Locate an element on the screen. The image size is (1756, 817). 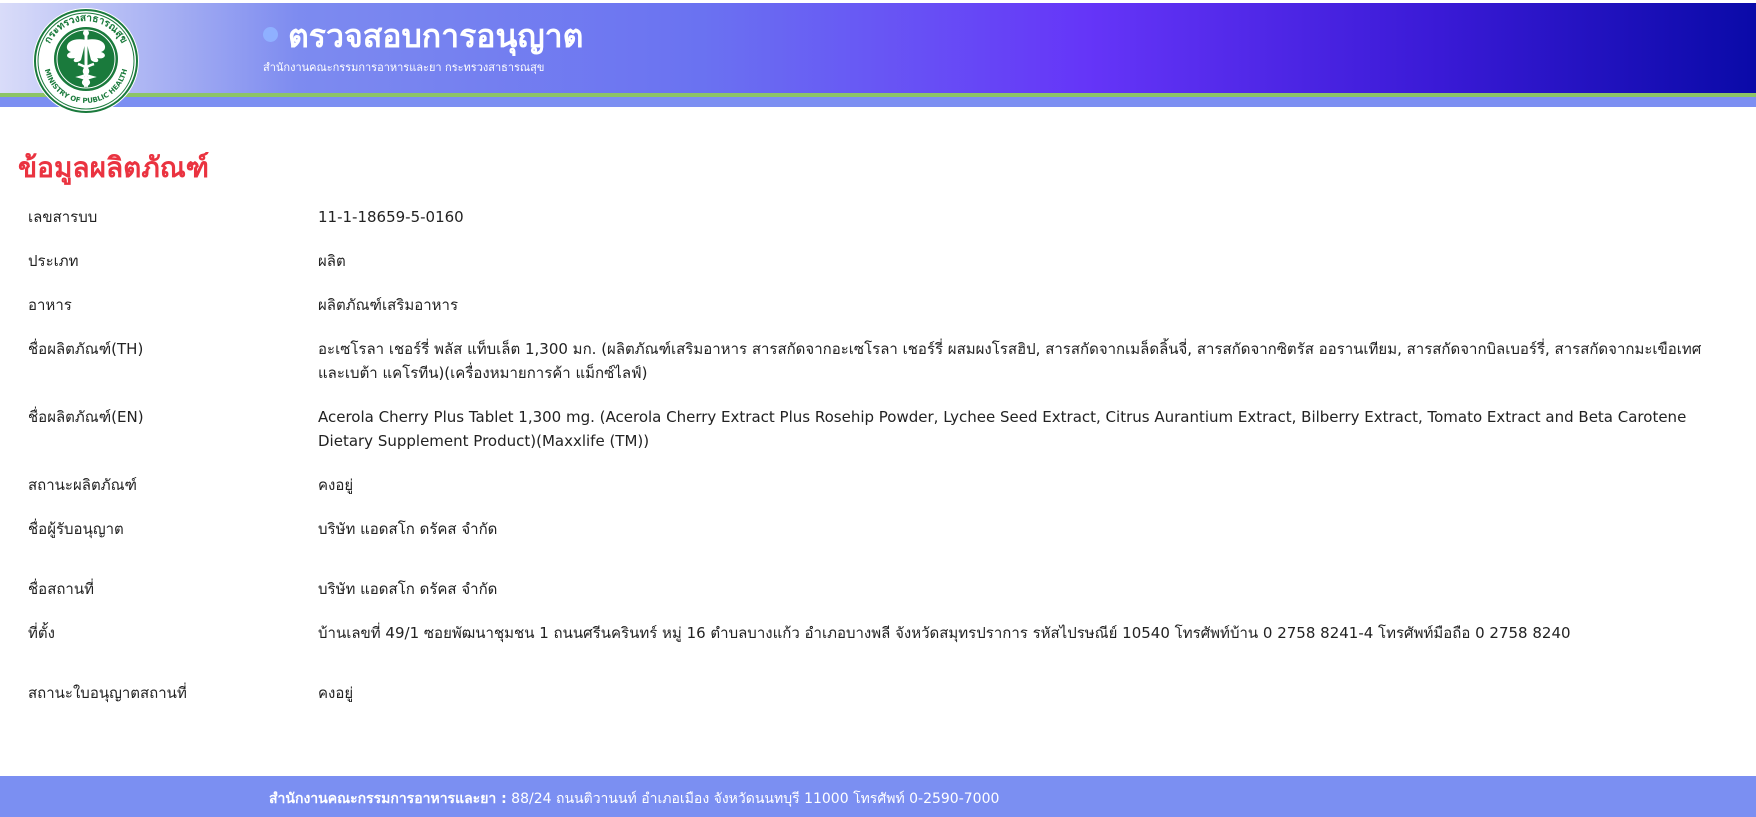
field-value-licensee: บริษัท แอดสโก ดรัคส จำกัด is located at coordinates (408, 529).